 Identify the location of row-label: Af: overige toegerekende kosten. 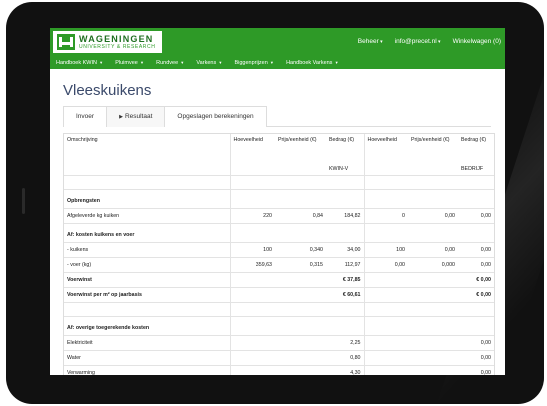
(147, 326).